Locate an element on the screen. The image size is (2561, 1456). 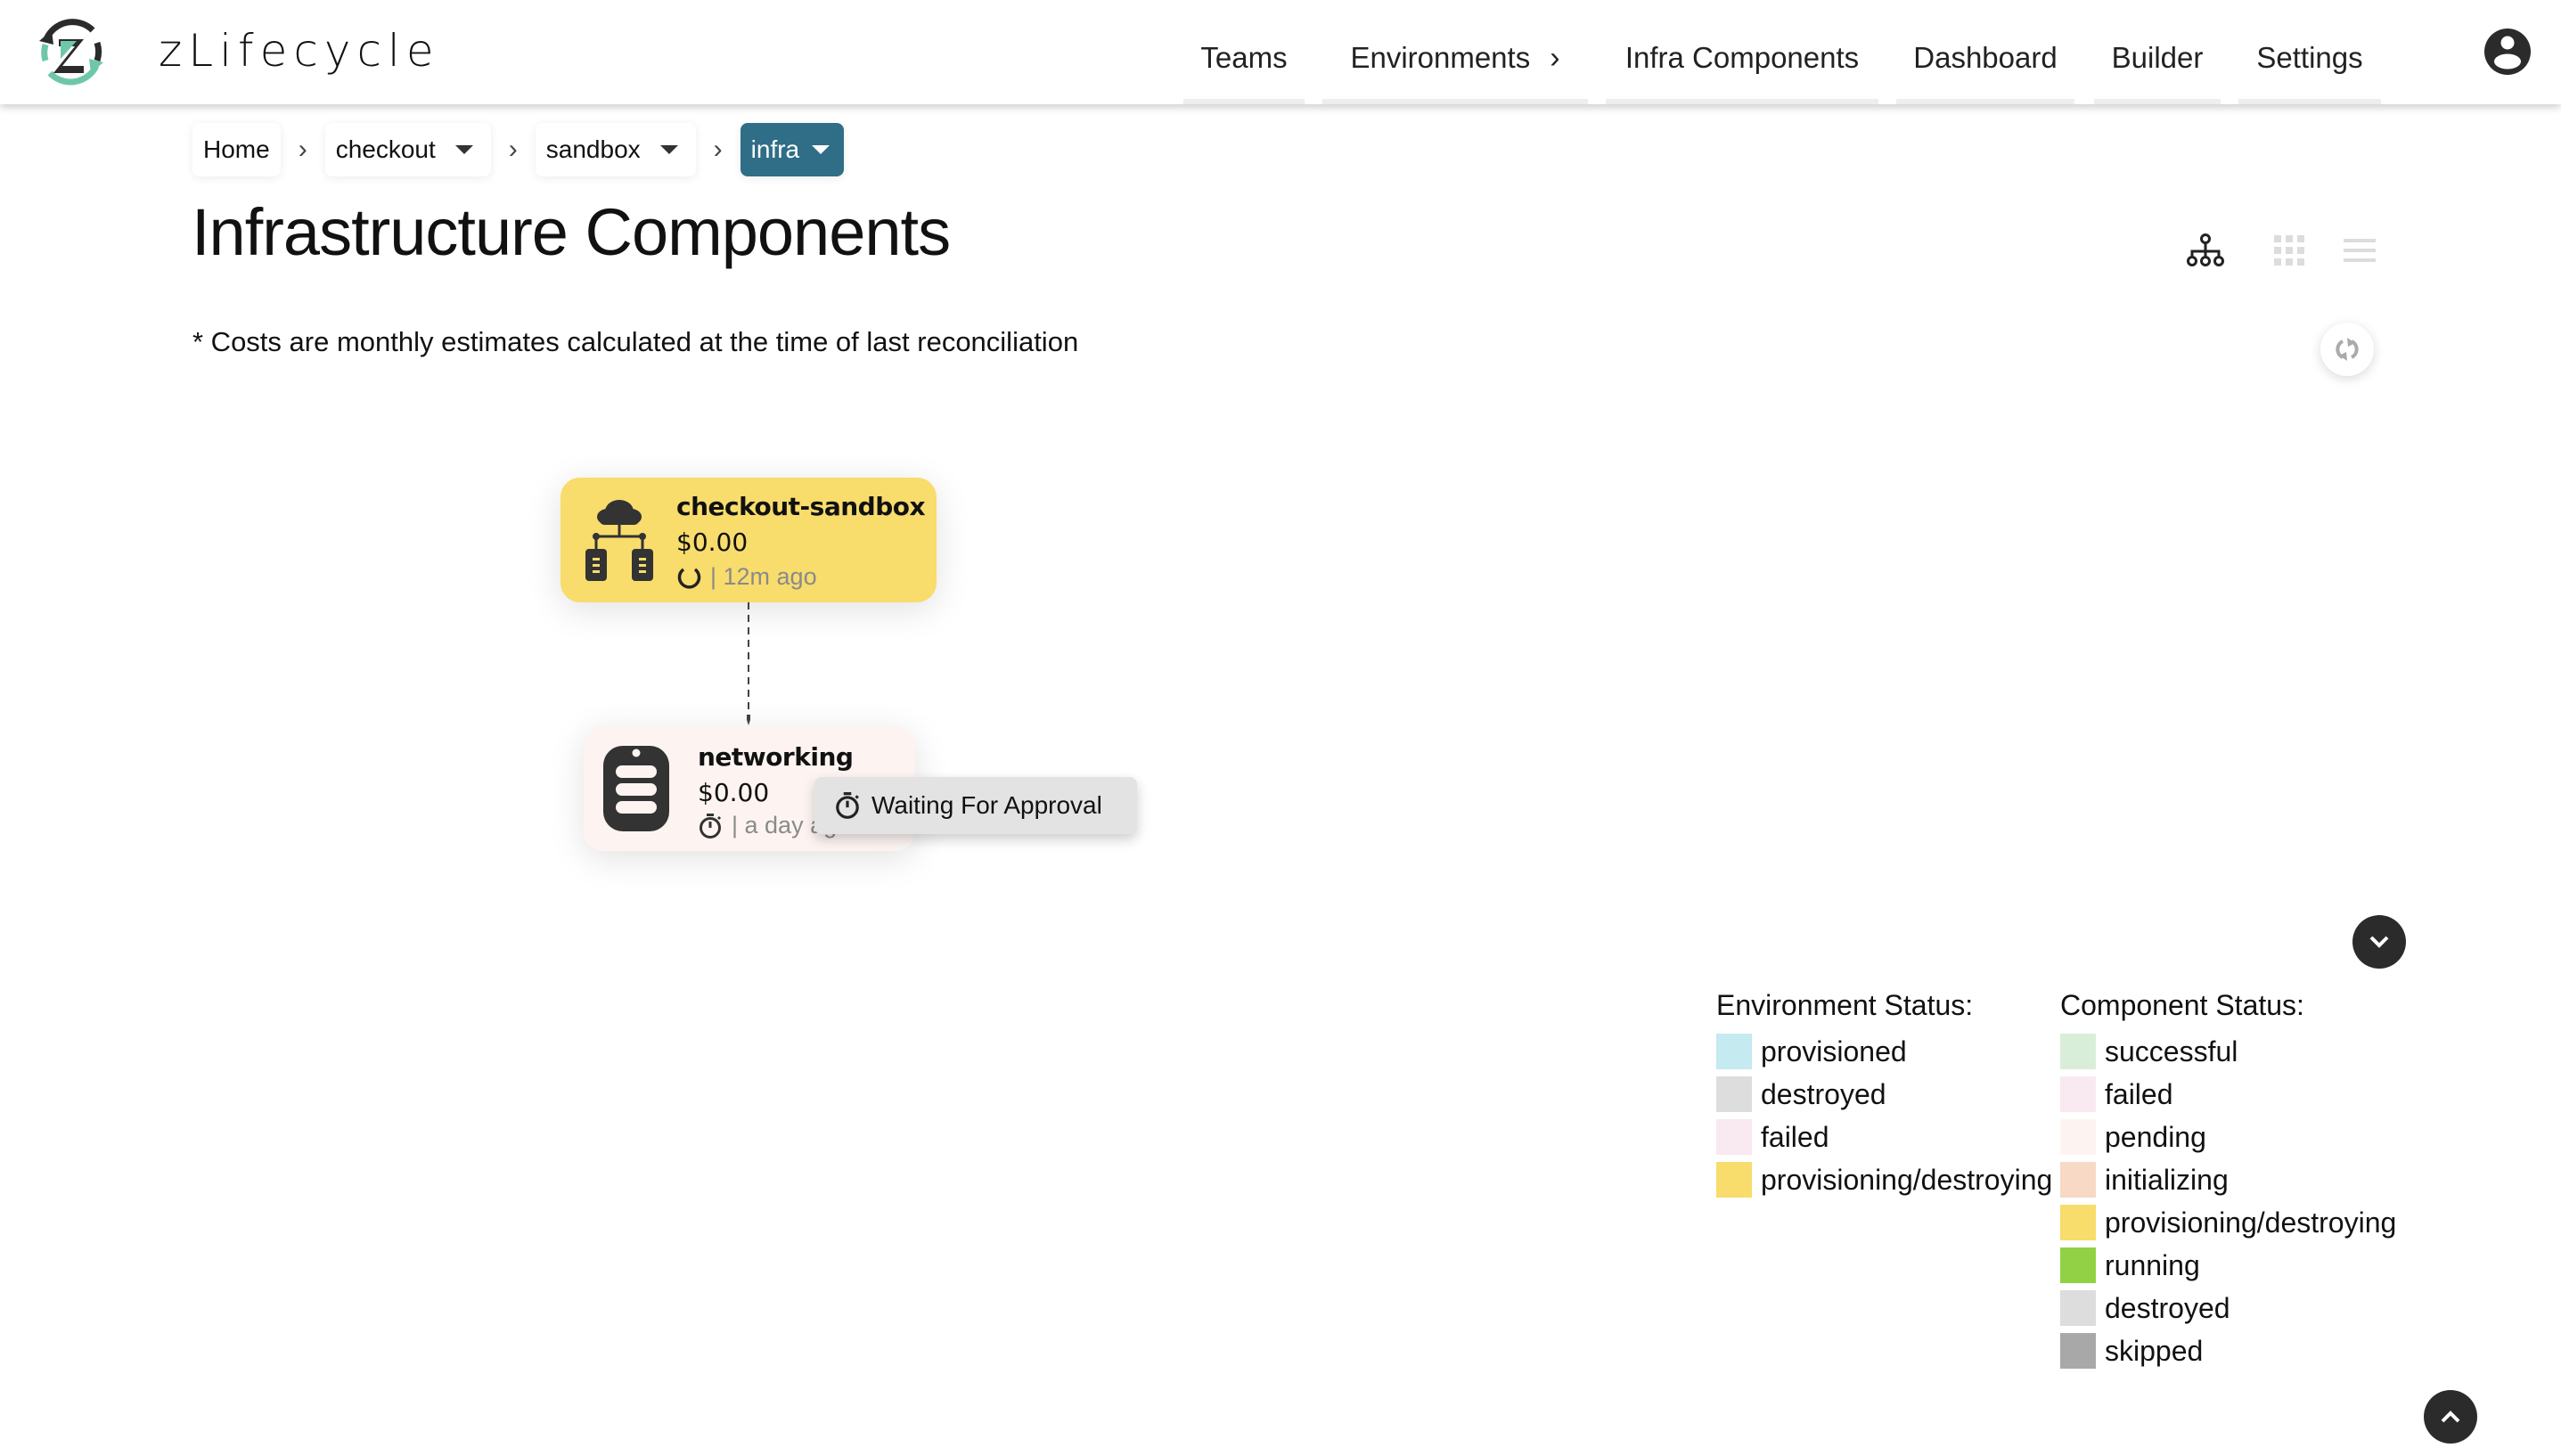
spinner-icon is located at coordinates (689, 579).